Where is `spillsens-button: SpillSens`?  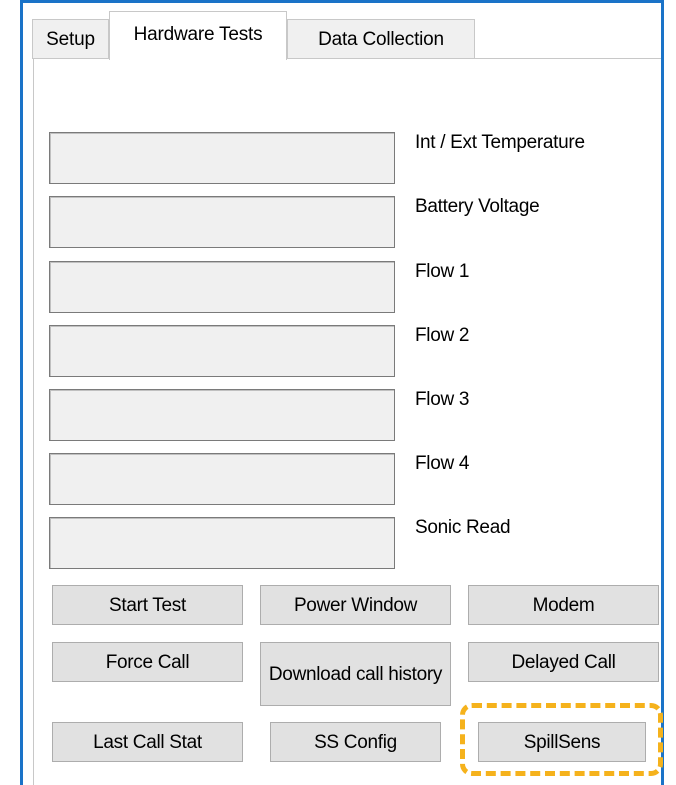 spillsens-button: SpillSens is located at coordinates (562, 742).